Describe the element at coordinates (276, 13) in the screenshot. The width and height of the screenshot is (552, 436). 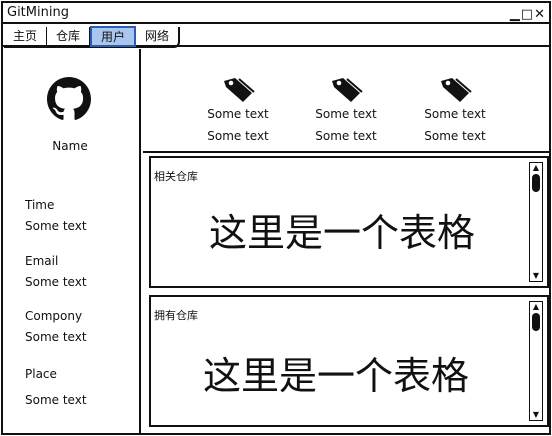
I see `title-bar: GitMining ▁ □ ✕` at that location.